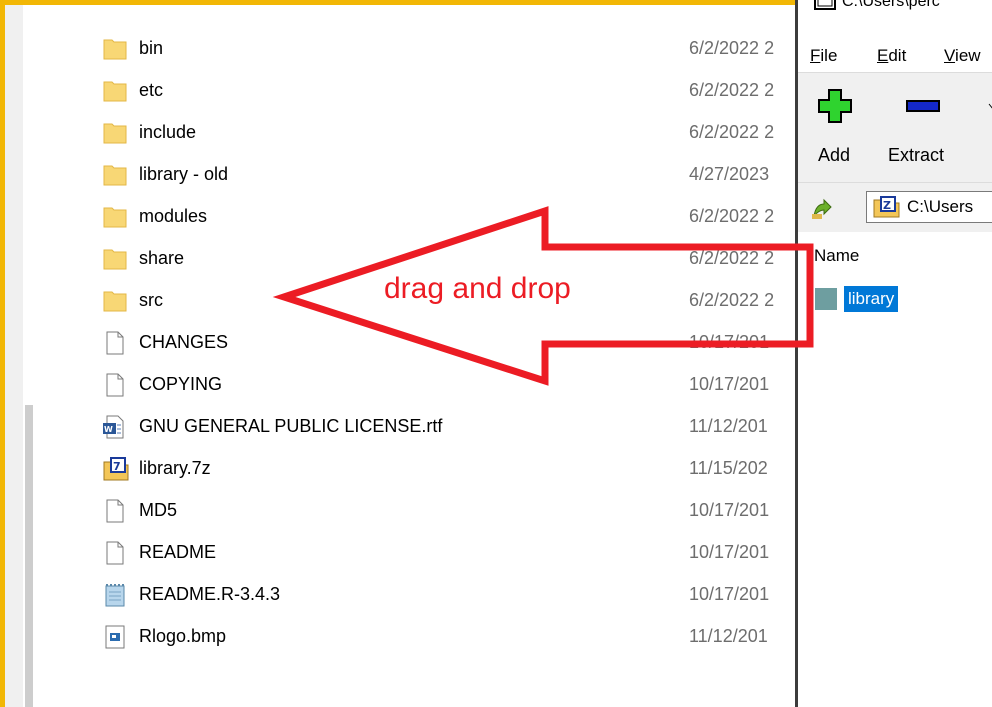 This screenshot has height=707, width=992. I want to click on file-name: library.7z, so click(175, 468).